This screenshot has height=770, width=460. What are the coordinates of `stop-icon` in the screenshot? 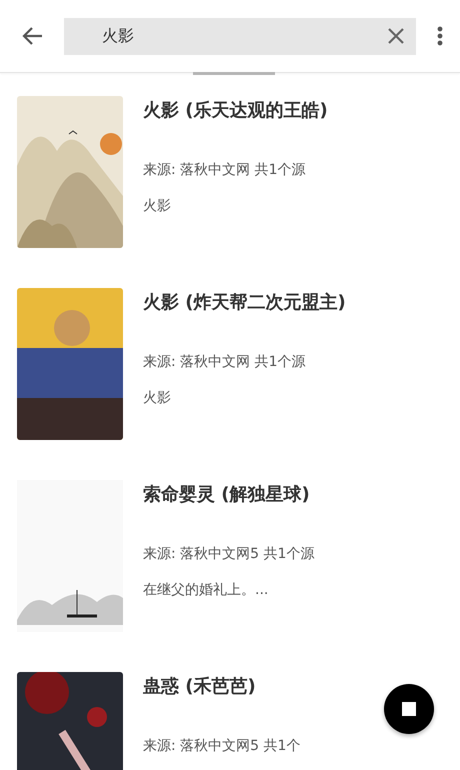 It's located at (409, 709).